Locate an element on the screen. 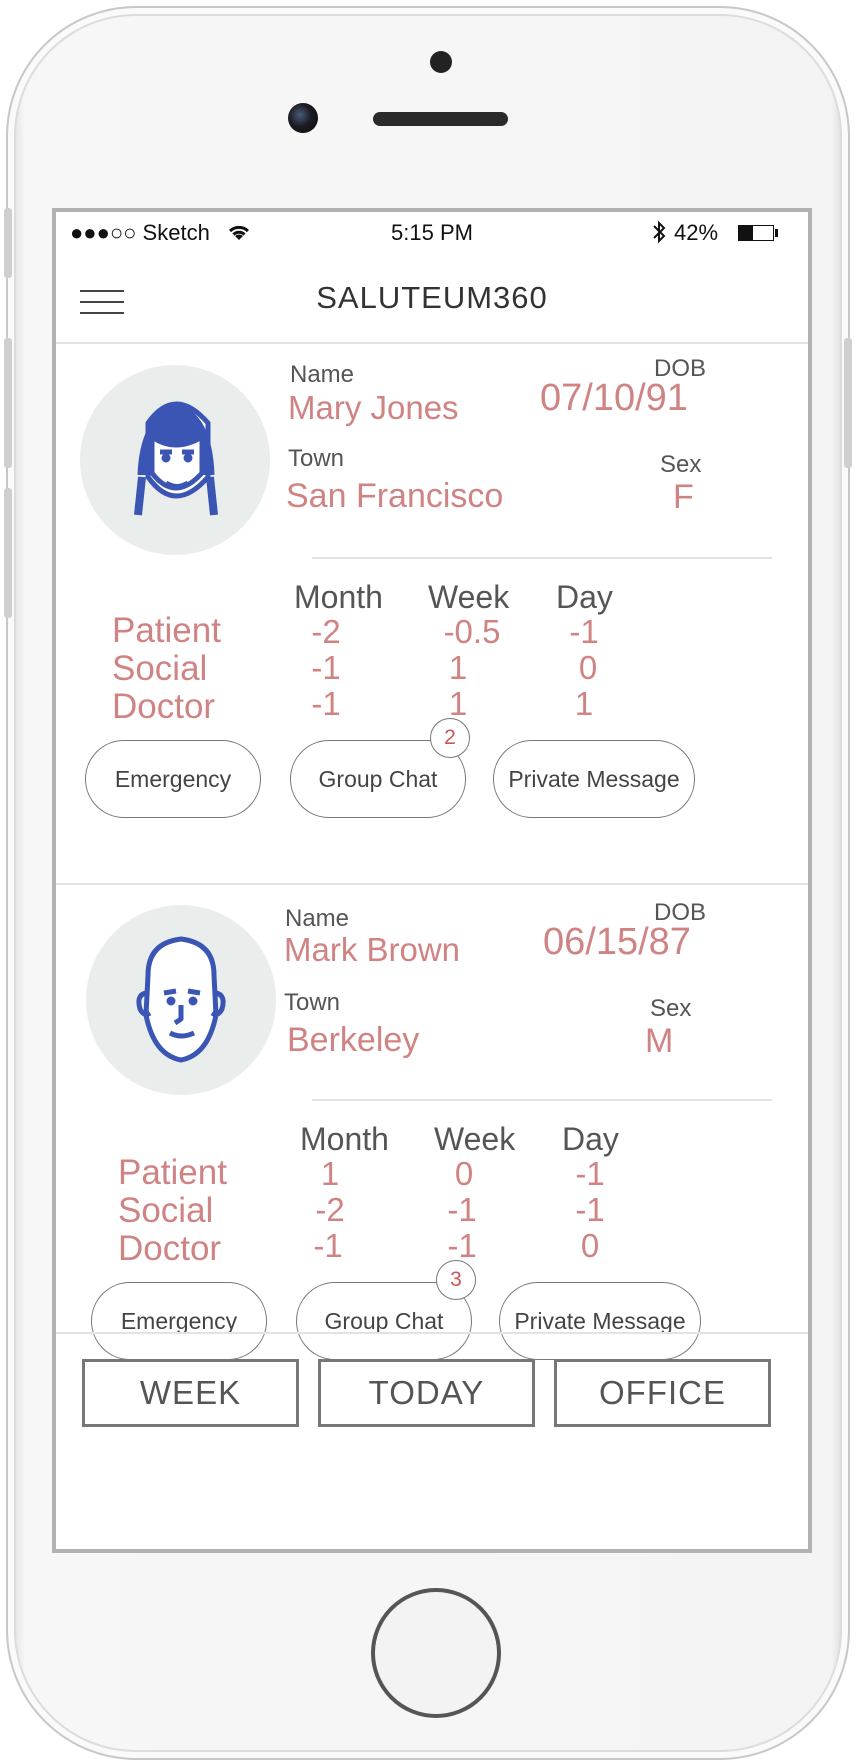 The image size is (864, 1762). patient-dob: 07/10/91 is located at coordinates (614, 398).